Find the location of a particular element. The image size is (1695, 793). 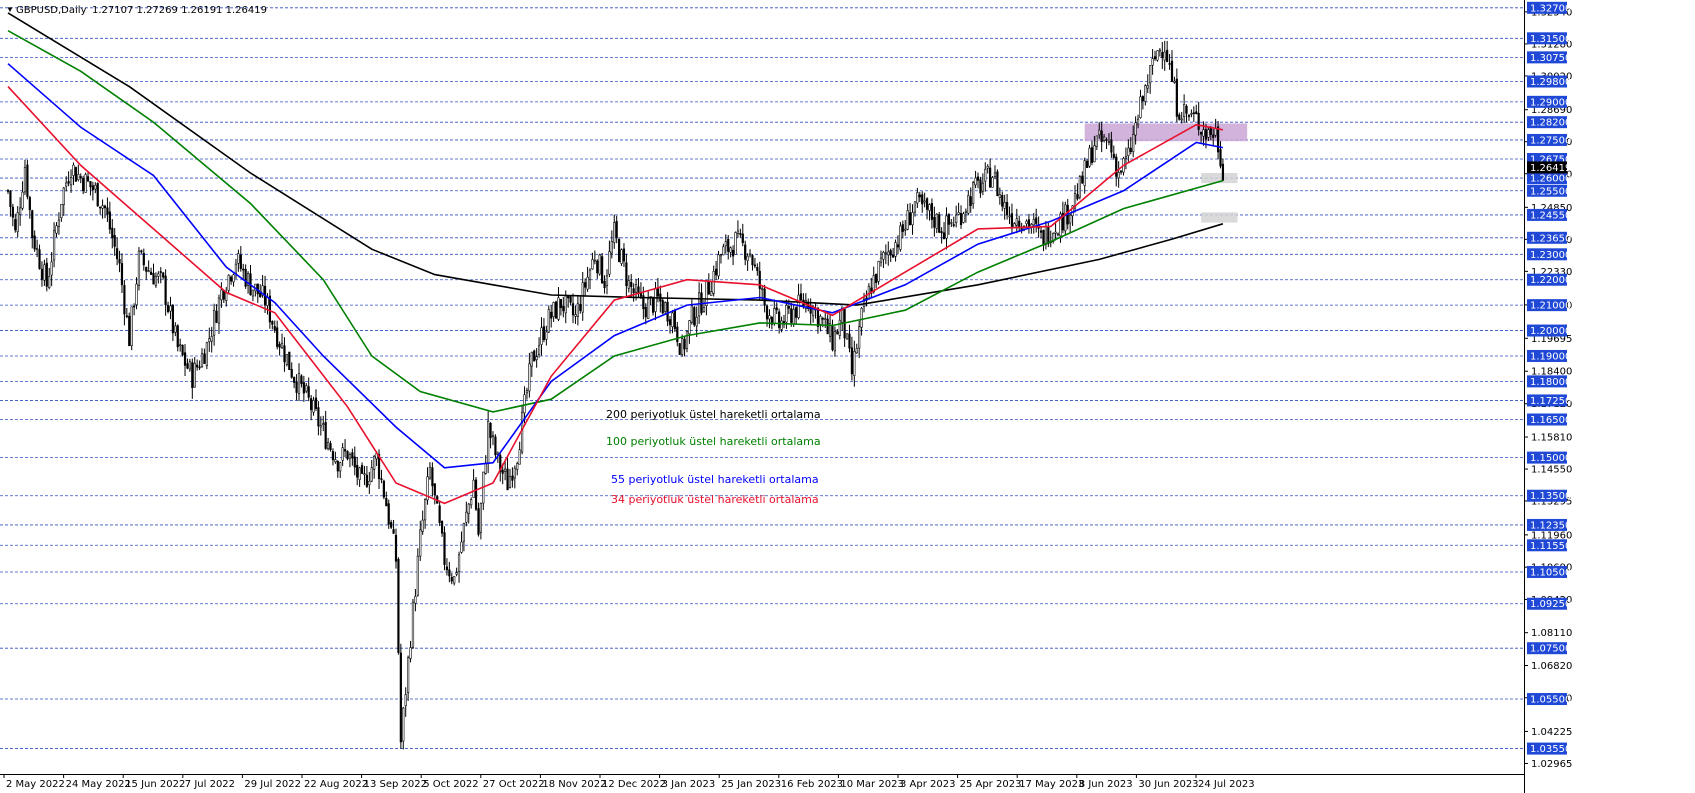

level-label: 1.15000 is located at coordinates (1550, 458).